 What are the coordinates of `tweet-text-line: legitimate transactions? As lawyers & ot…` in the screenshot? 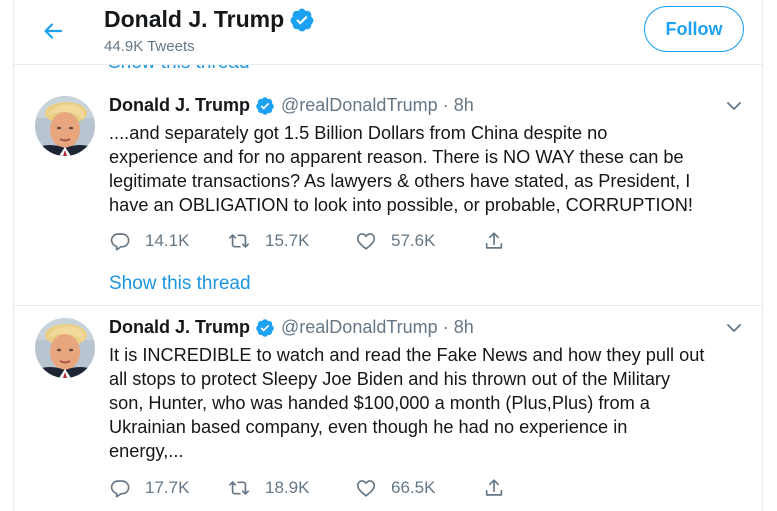 It's located at (400, 181).